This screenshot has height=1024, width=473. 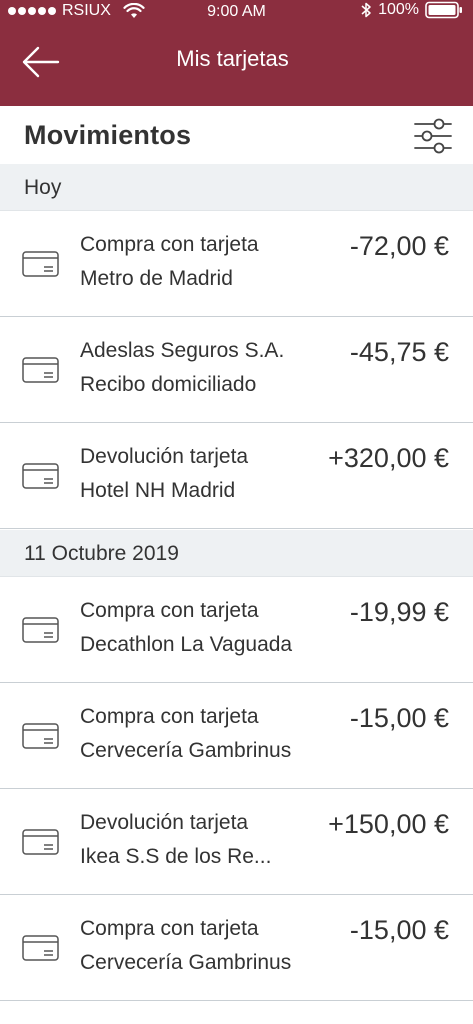 I want to click on page-title: Mis tarjetas, so click(x=232, y=58).